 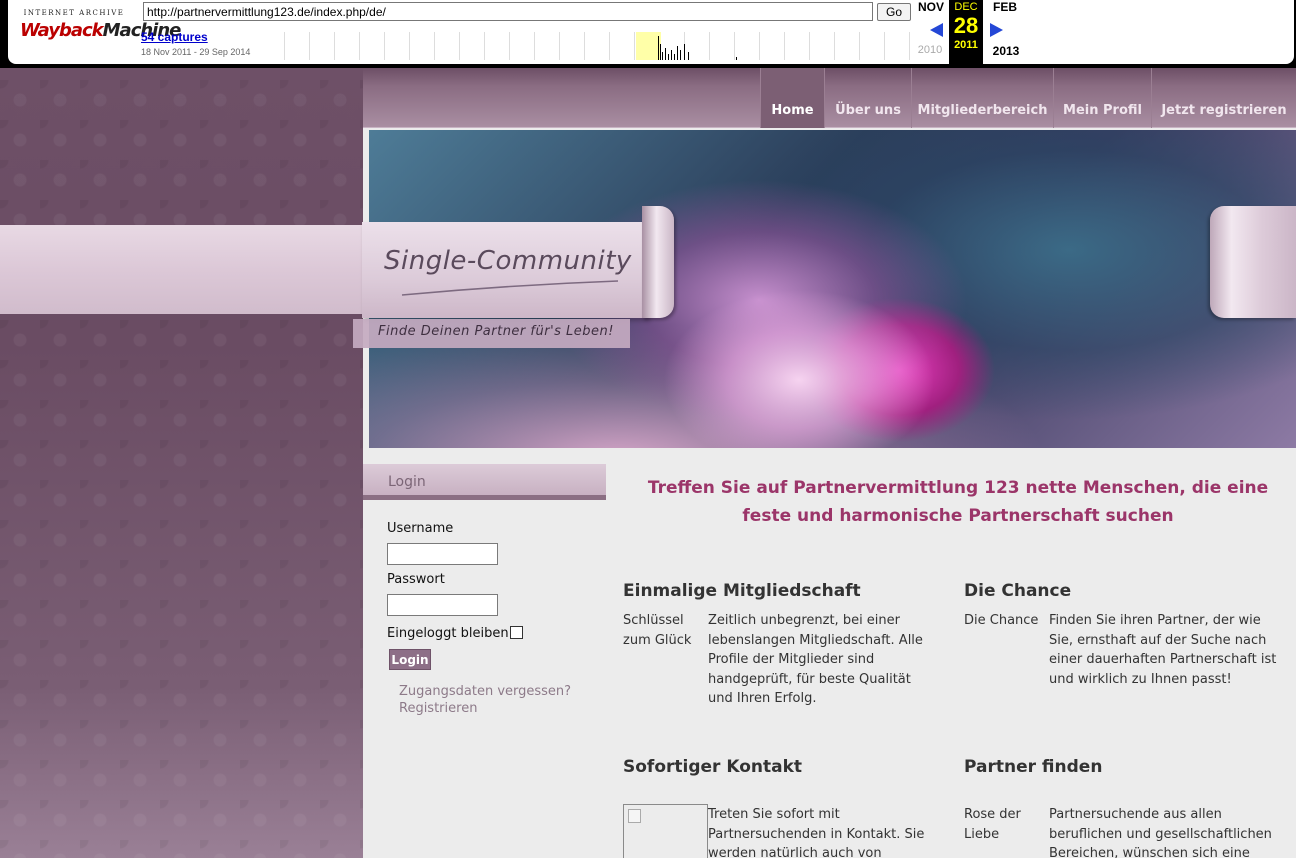 I want to click on wayback-url-input, so click(x=508, y=11).